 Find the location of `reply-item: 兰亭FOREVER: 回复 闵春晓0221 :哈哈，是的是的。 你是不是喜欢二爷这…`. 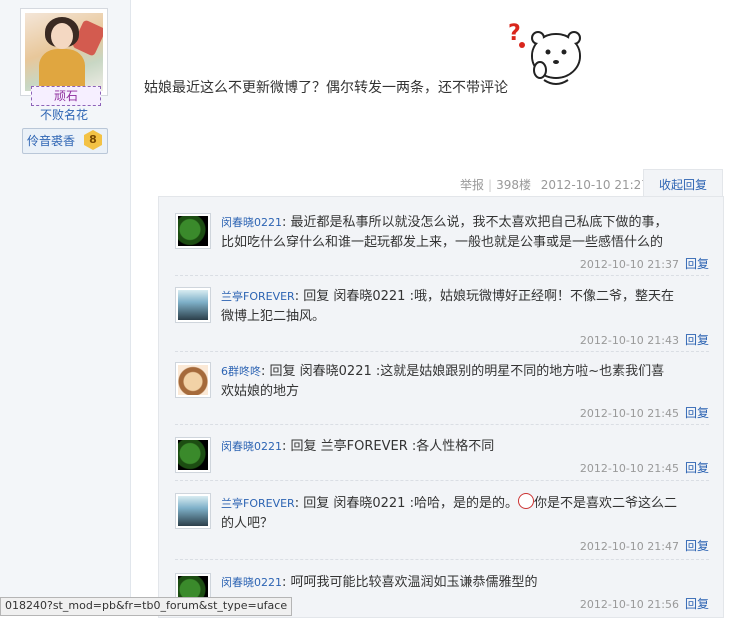

reply-item: 兰亭FOREVER: 回复 闵春晓0221 :哈哈，是的是的。 你是不是喜欢二爷这… is located at coordinates (442, 523).